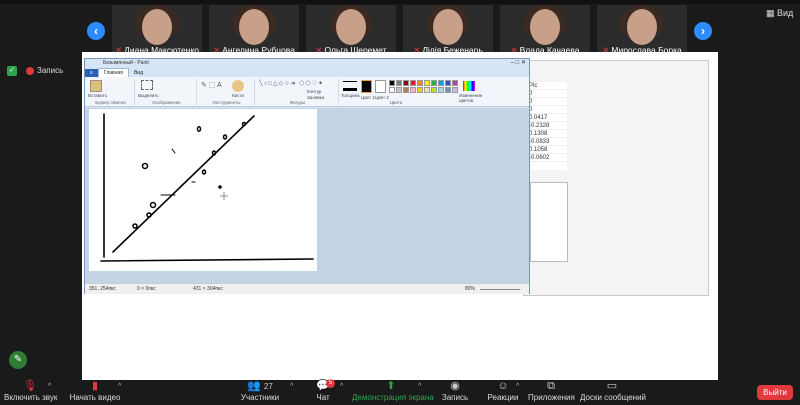 The height and width of the screenshot is (405, 800). I want to click on participant-tile: ✕ Ольга Шеремет, so click(351, 31).